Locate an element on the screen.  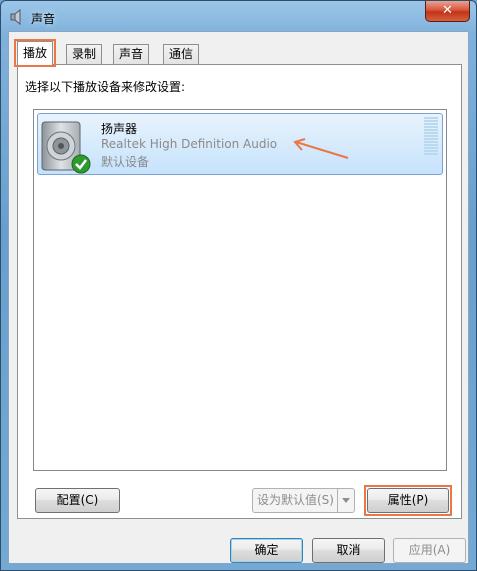
speaker-device-icon is located at coordinates (66, 147).